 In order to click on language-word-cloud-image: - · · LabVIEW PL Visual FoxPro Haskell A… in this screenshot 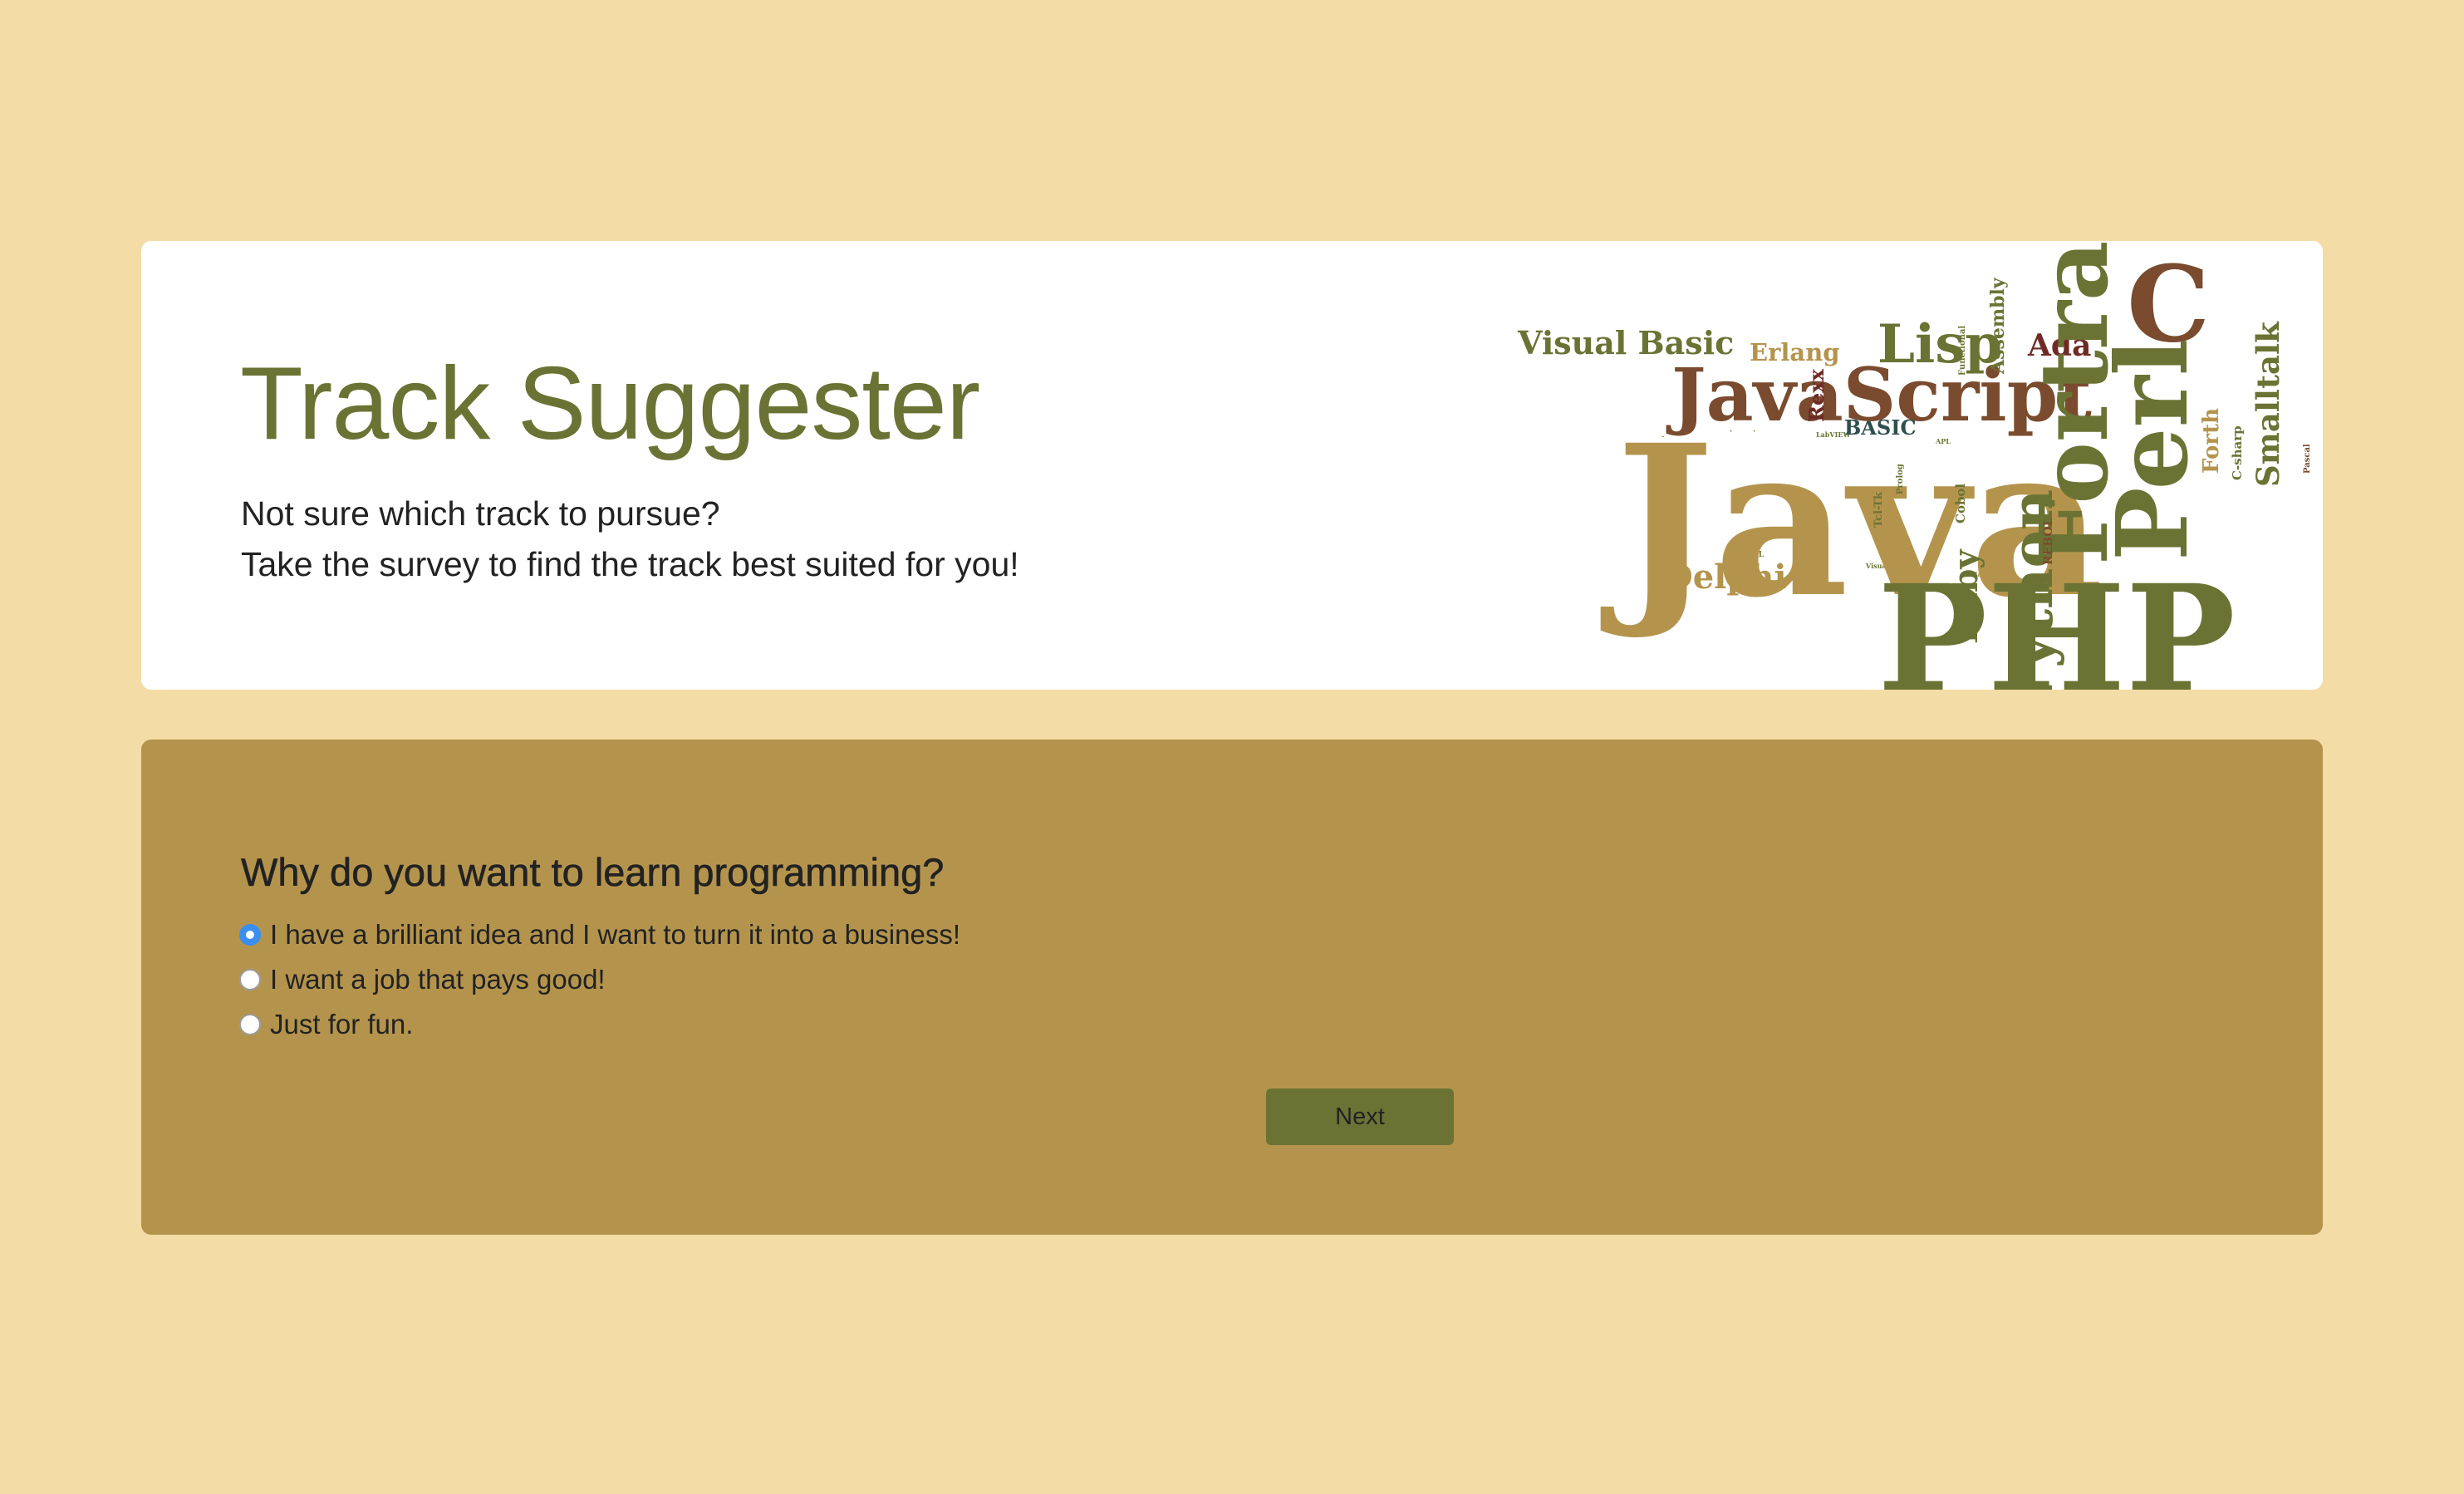, I will do `click(1917, 466)`.